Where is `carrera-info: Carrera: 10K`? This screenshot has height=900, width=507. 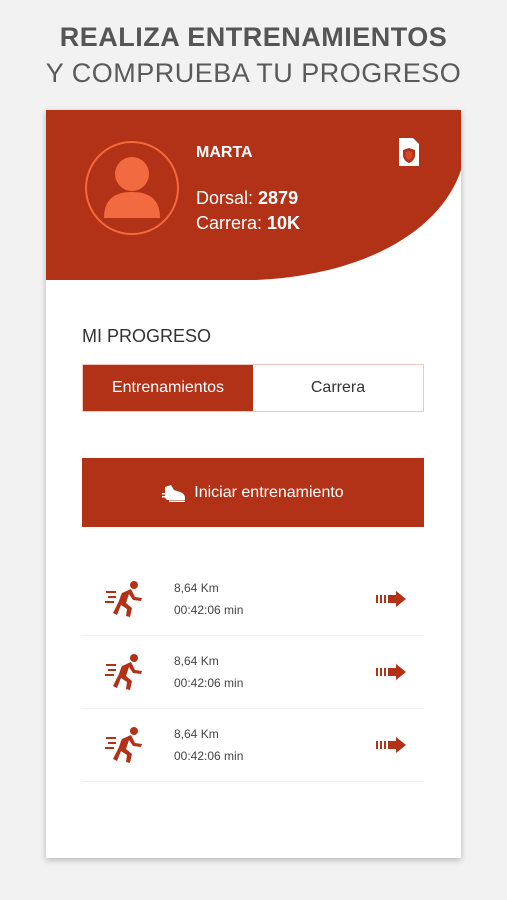
carrera-info: Carrera: 10K is located at coordinates (248, 223).